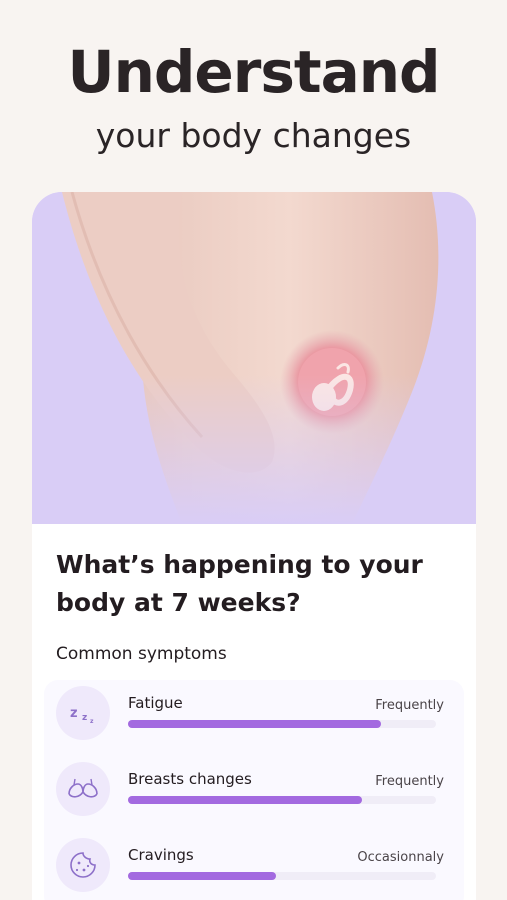  I want to click on zzz-medium: z, so click(84, 718).